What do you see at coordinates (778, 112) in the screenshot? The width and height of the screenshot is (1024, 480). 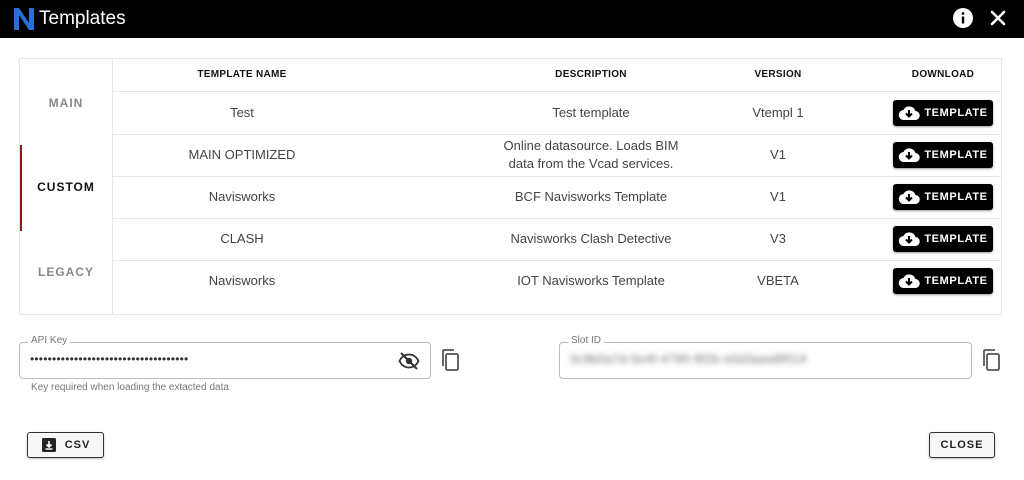 I see `version-cell: Vtempl 1` at bounding box center [778, 112].